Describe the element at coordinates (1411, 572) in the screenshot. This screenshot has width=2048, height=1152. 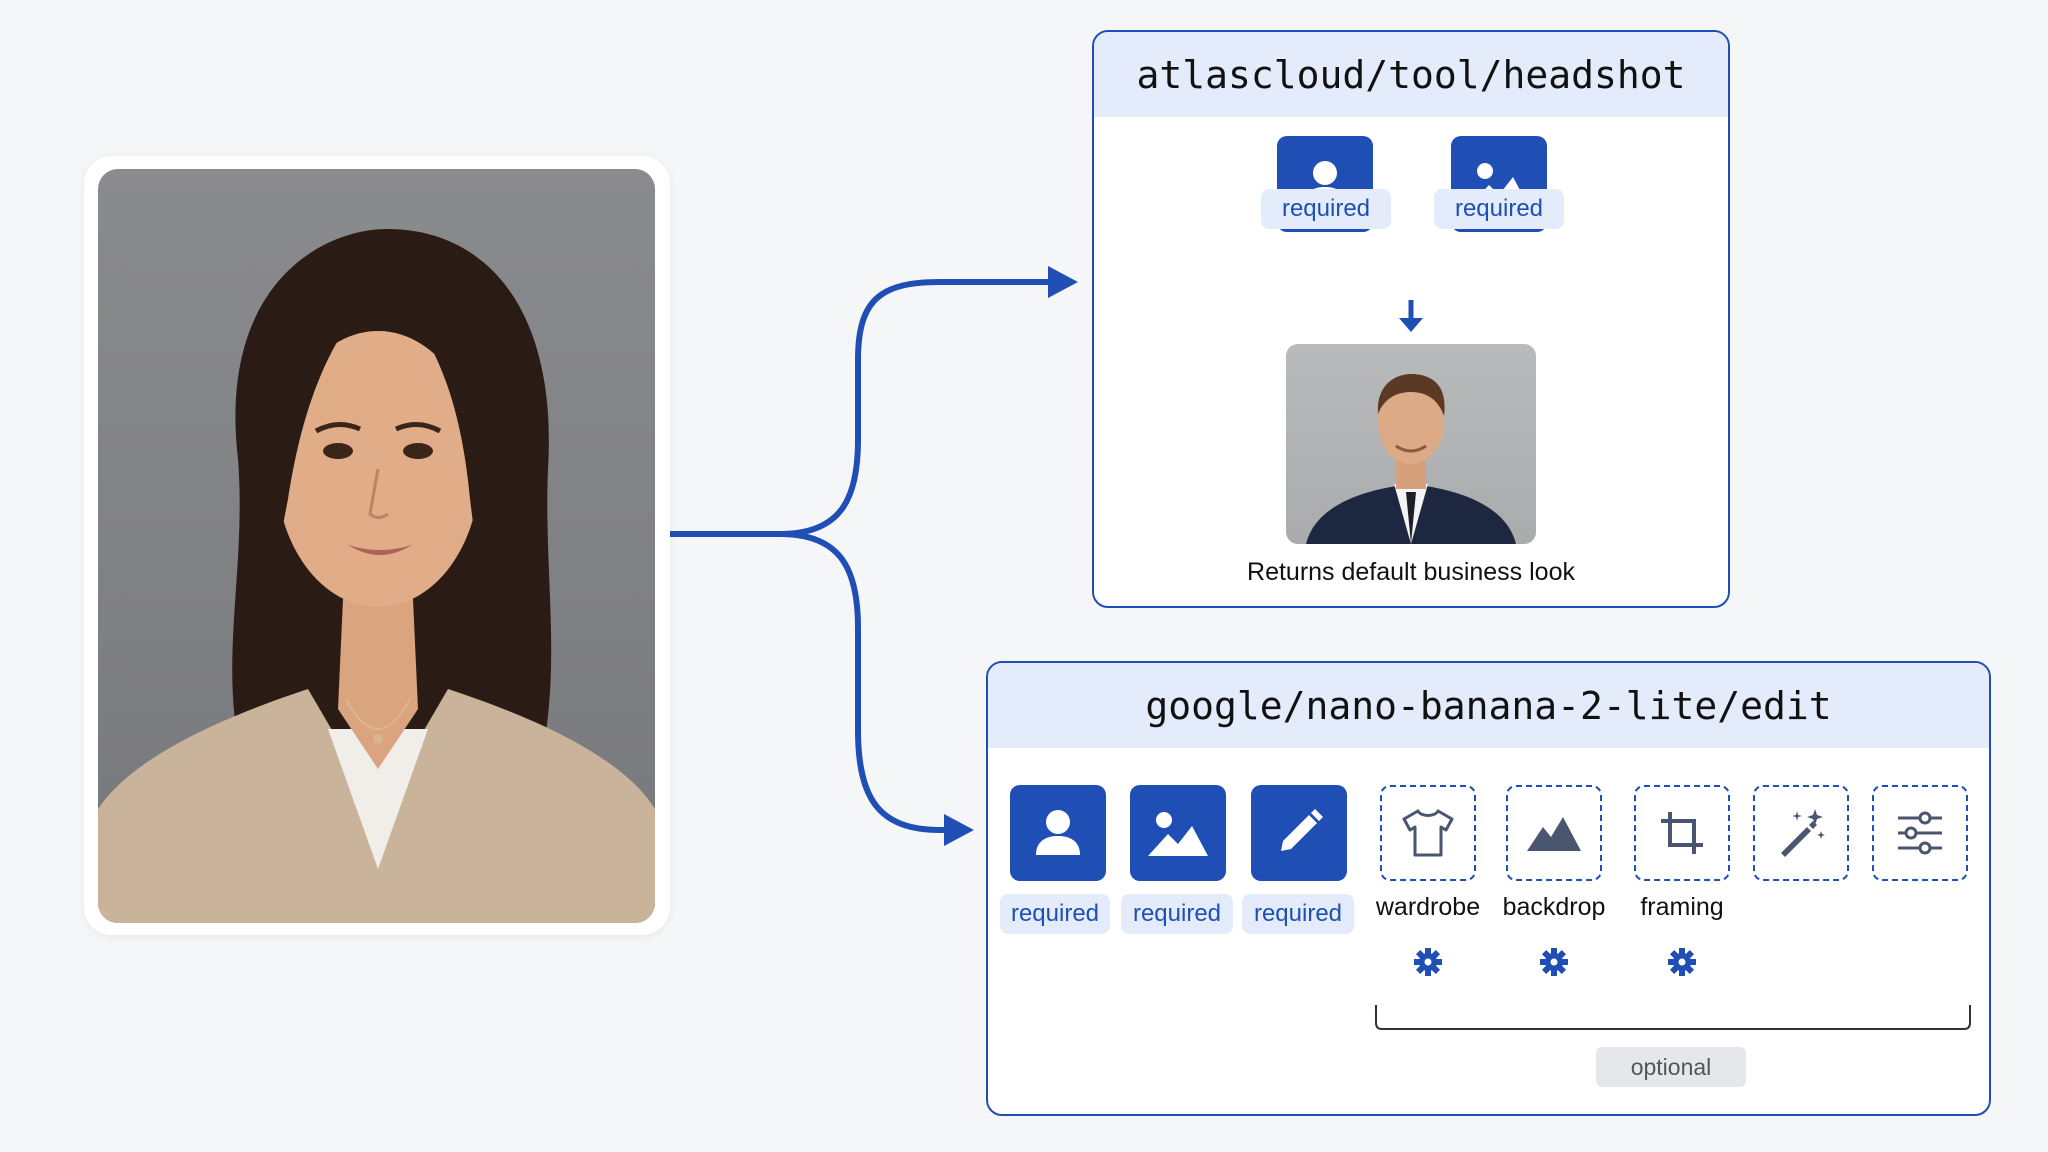
I see `output-caption: Returns default business look` at that location.